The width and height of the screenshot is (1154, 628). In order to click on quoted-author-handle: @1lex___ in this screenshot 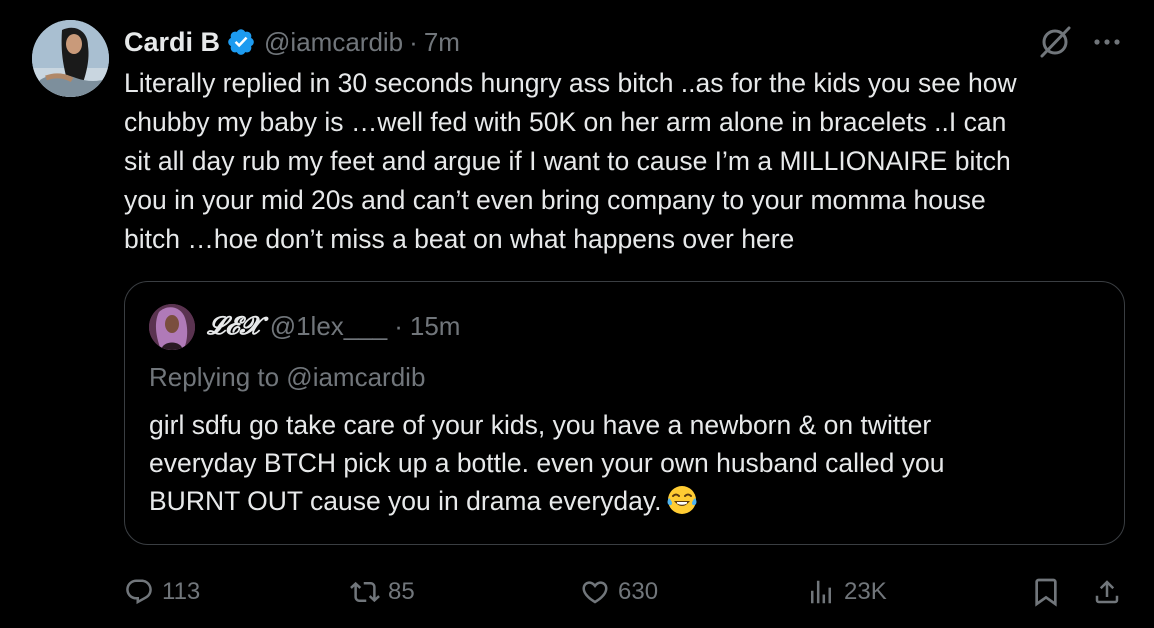, I will do `click(328, 326)`.